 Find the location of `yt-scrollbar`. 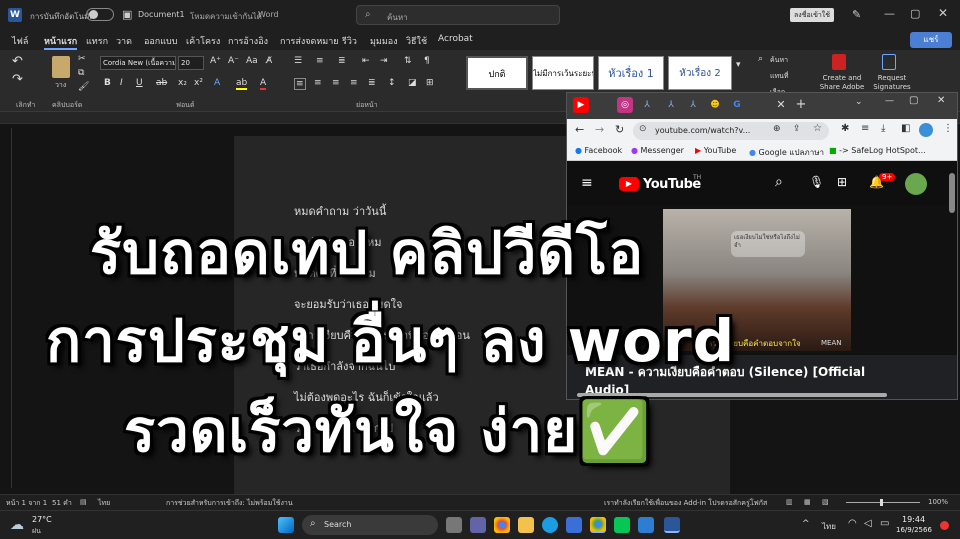

yt-scrollbar is located at coordinates (952, 193).